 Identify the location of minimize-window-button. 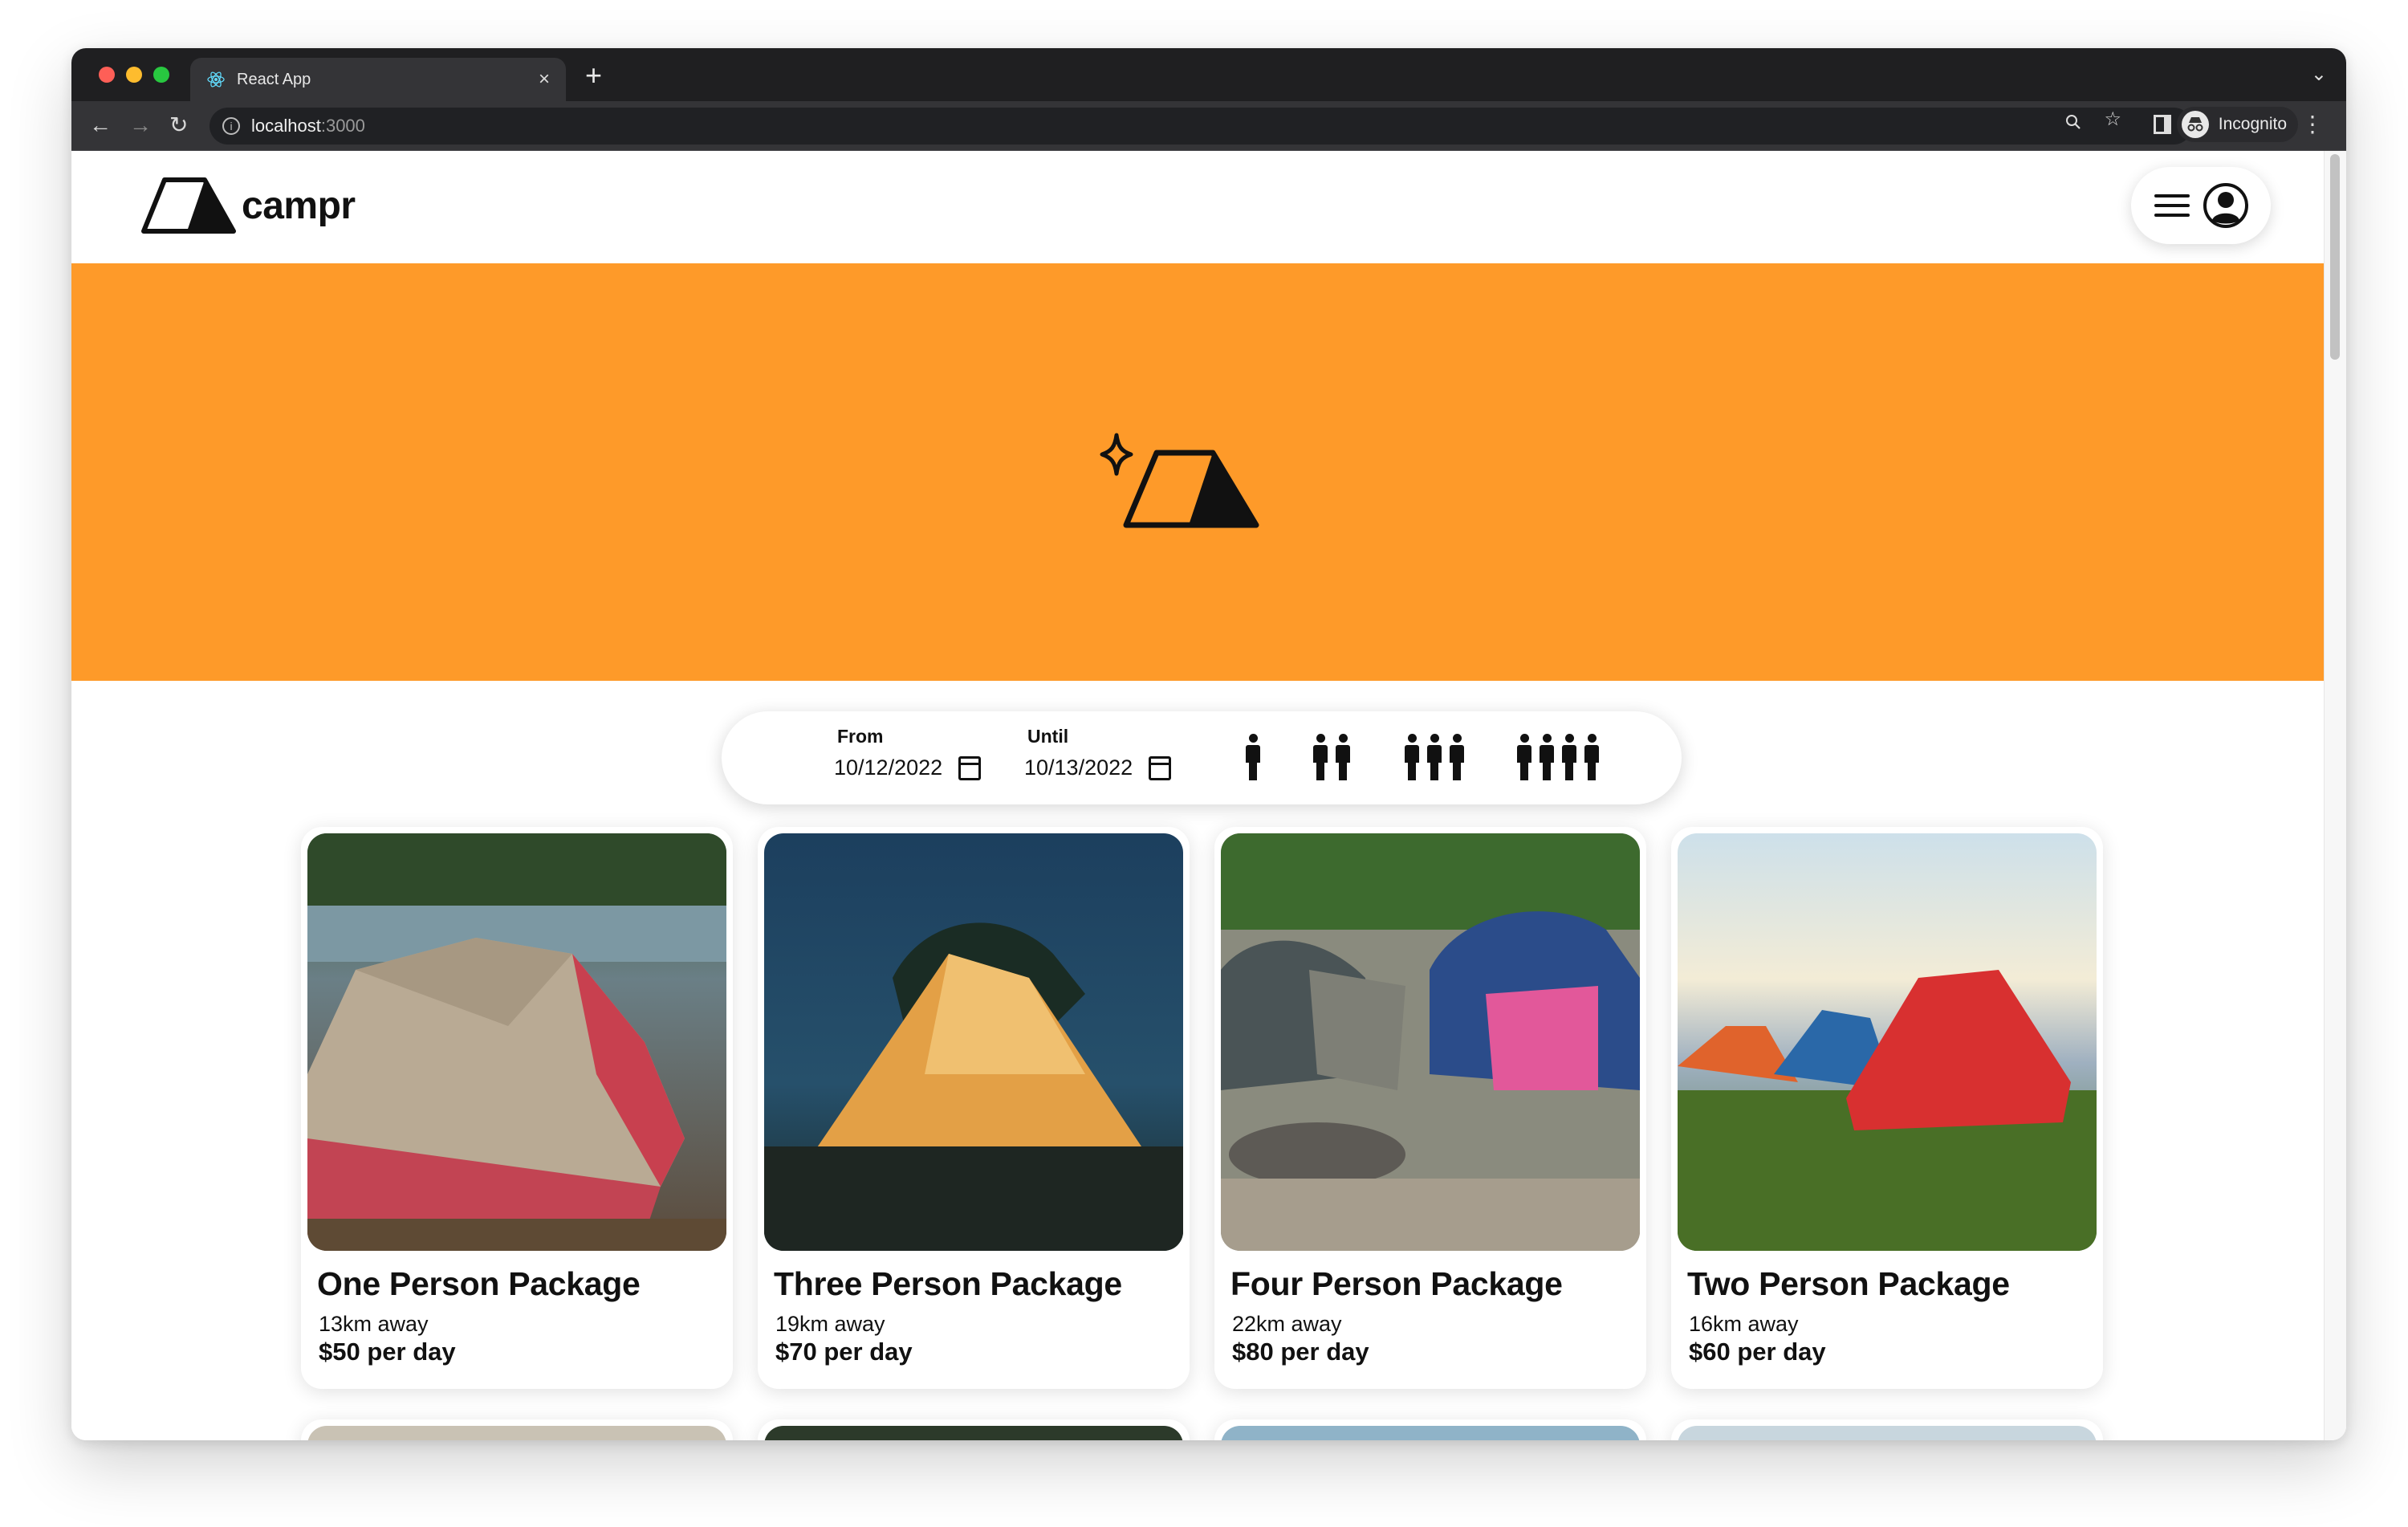
(134, 75).